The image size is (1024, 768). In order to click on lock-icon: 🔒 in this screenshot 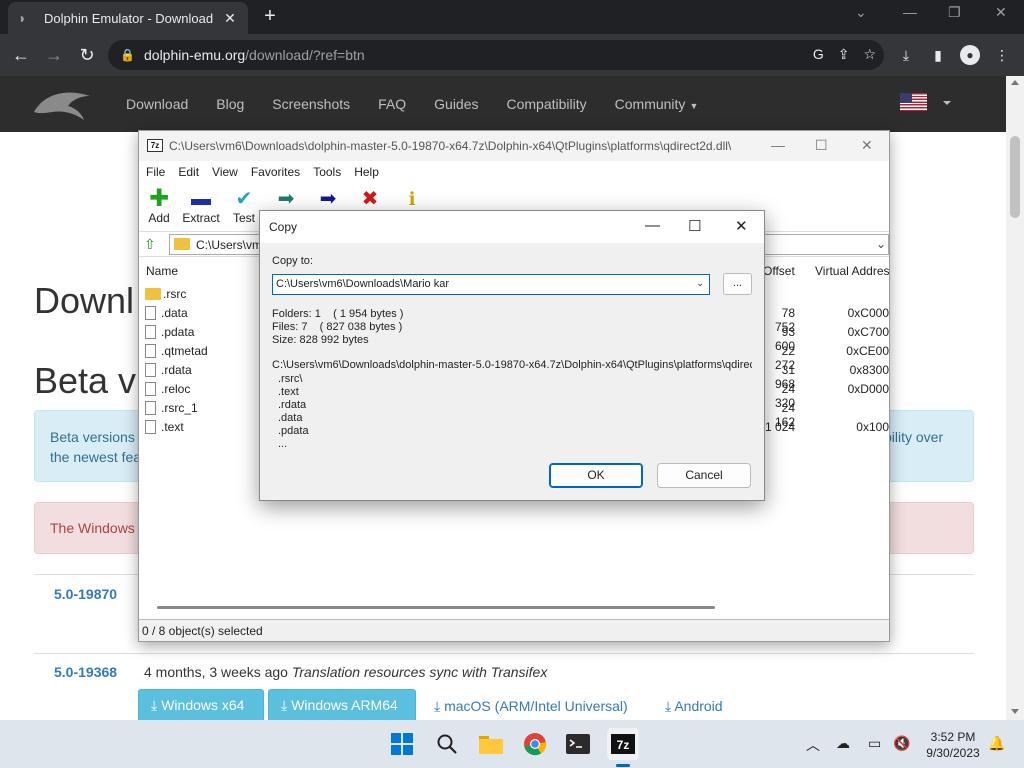, I will do `click(127, 55)`.